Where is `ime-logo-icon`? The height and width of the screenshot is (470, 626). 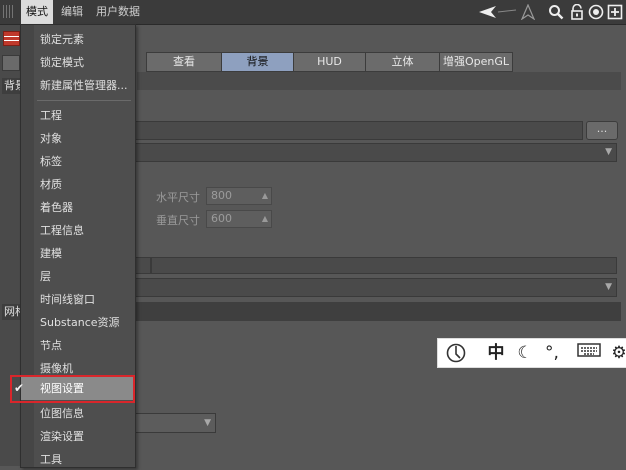
ime-logo-icon is located at coordinates (457, 353).